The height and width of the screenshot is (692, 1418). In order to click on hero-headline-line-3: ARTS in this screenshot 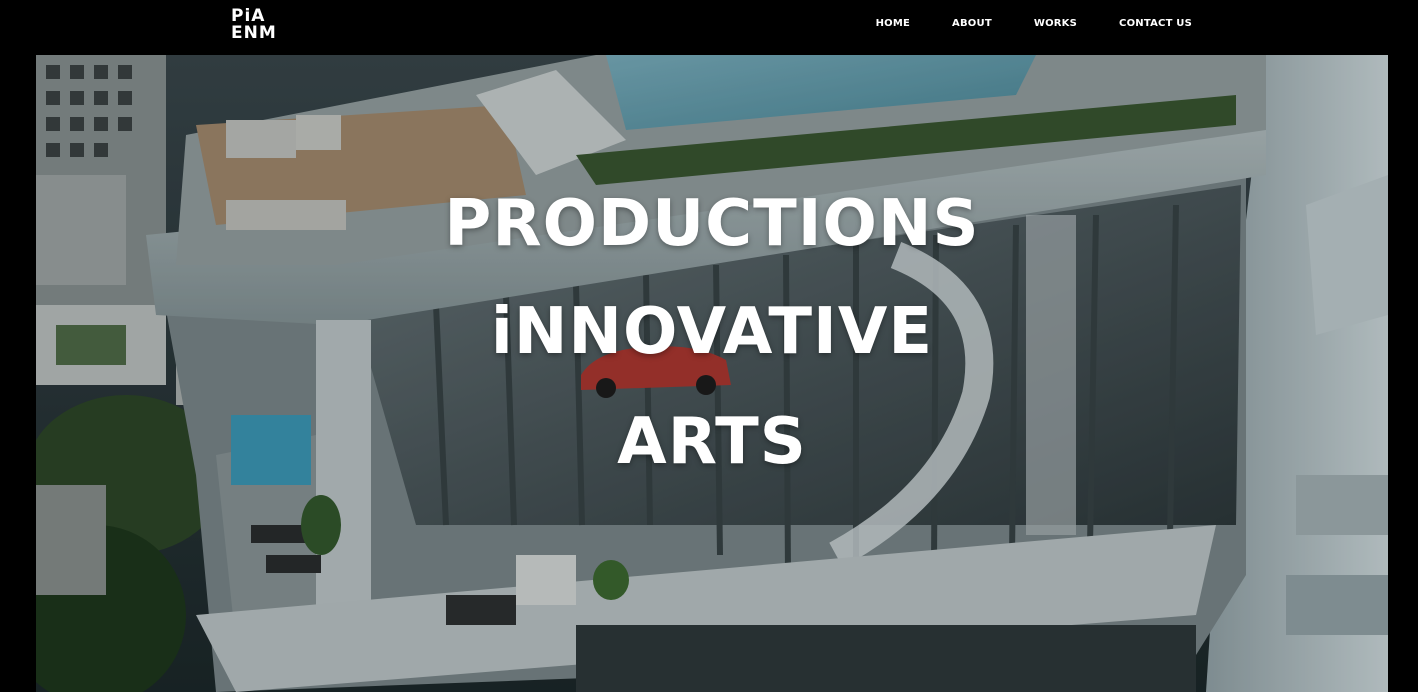, I will do `click(712, 442)`.